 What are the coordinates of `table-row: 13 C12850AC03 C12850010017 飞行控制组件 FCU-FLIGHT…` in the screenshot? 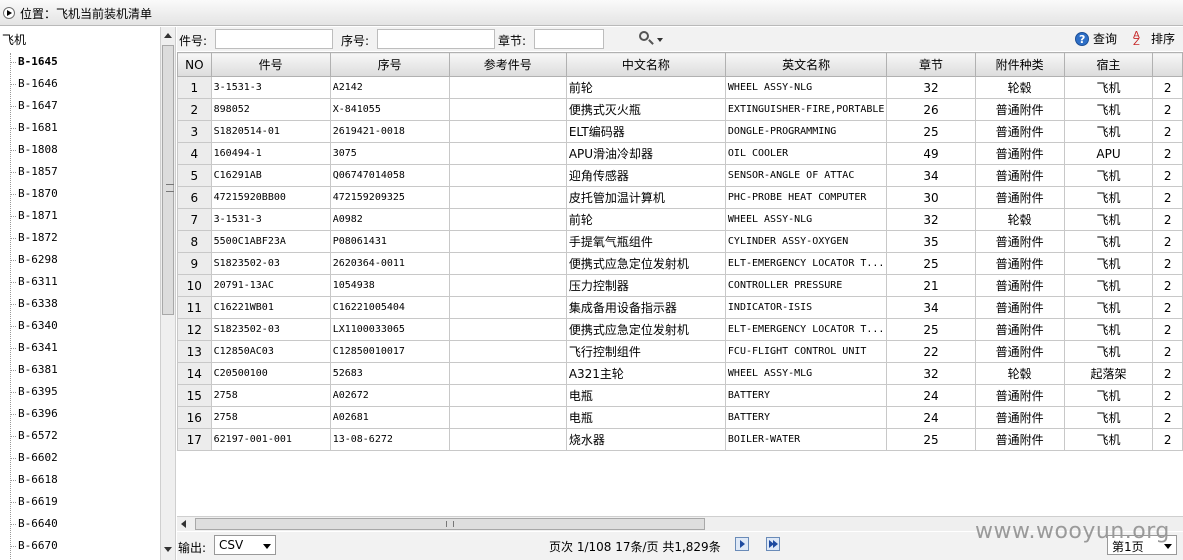 It's located at (680, 351).